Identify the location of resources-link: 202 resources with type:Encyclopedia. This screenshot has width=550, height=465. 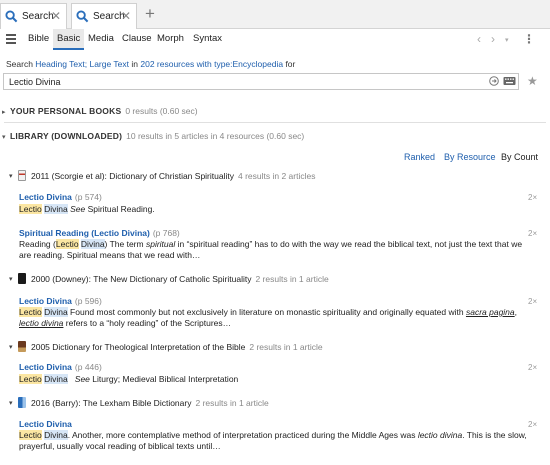
(211, 64).